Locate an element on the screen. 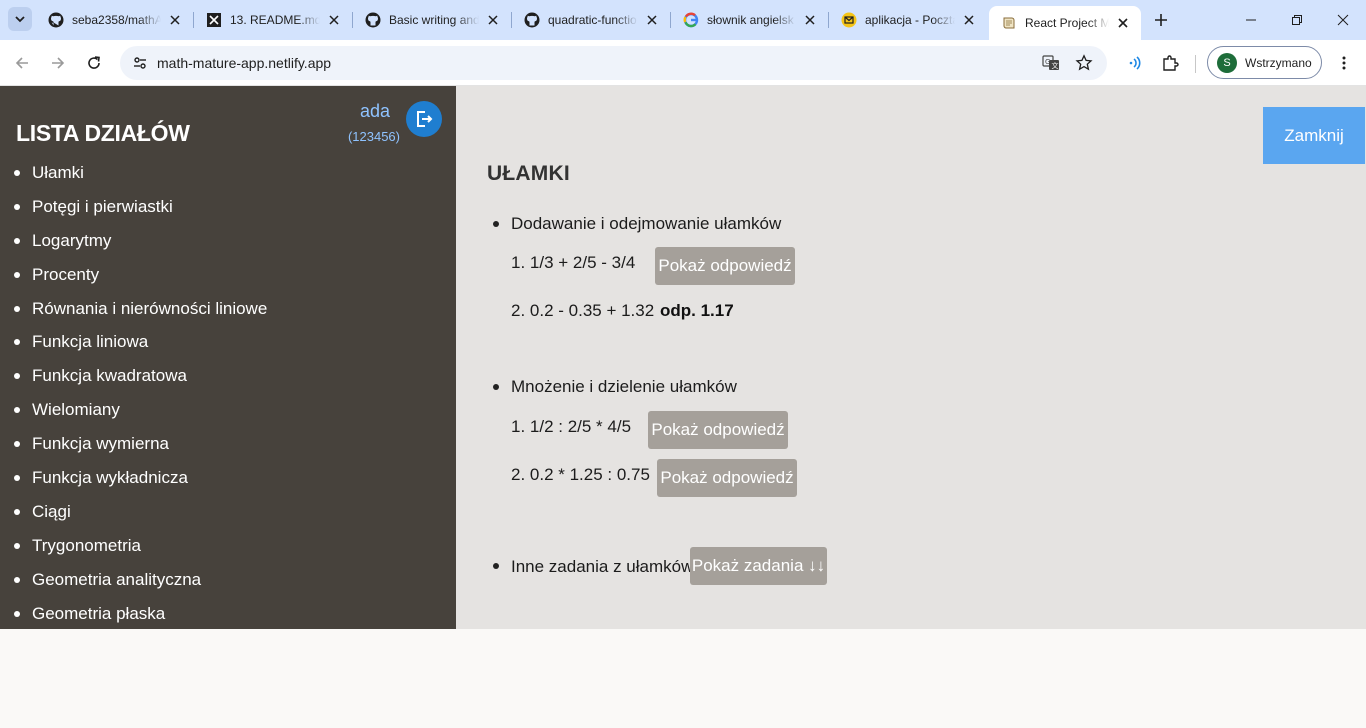 This screenshot has width=1366, height=728. bookmark-star-icon is located at coordinates (1084, 63).